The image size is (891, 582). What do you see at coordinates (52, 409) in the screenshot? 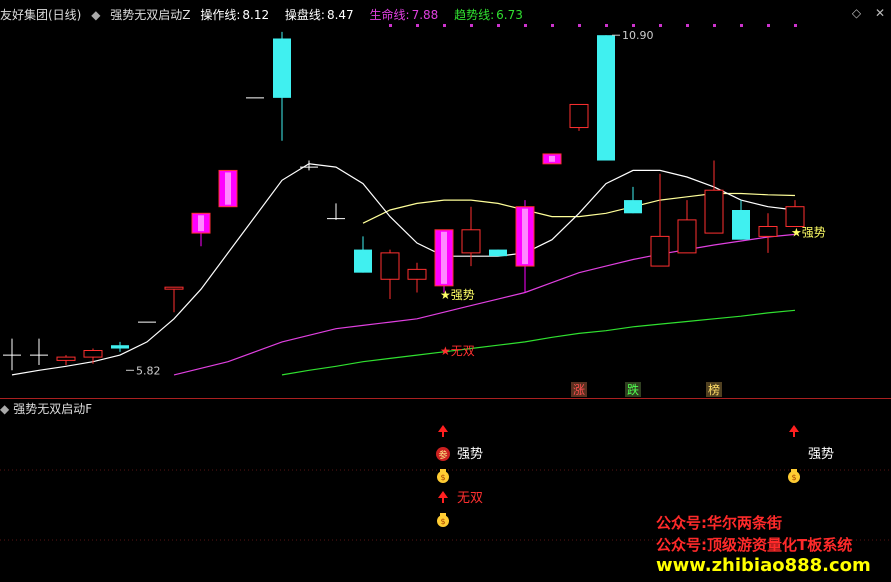
I see `sub-panel-title: 强势无双启动F` at bounding box center [52, 409].